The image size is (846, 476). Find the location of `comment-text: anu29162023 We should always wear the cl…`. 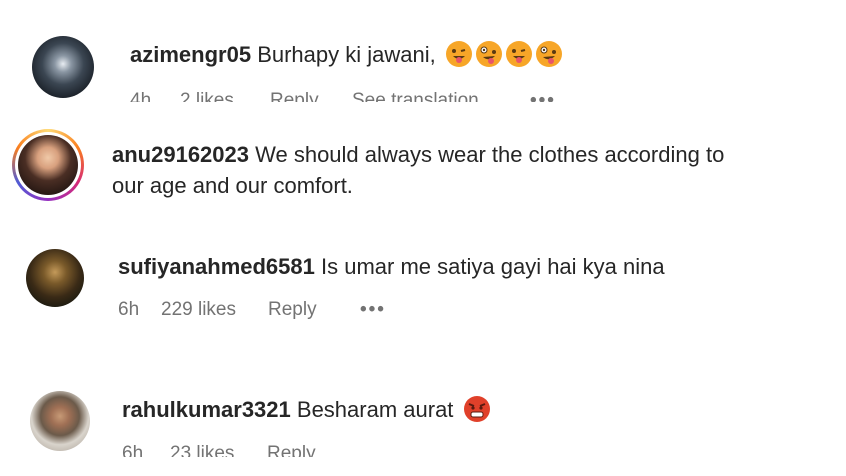

comment-text: anu29162023 We should always wear the cl… is located at coordinates (418, 155).